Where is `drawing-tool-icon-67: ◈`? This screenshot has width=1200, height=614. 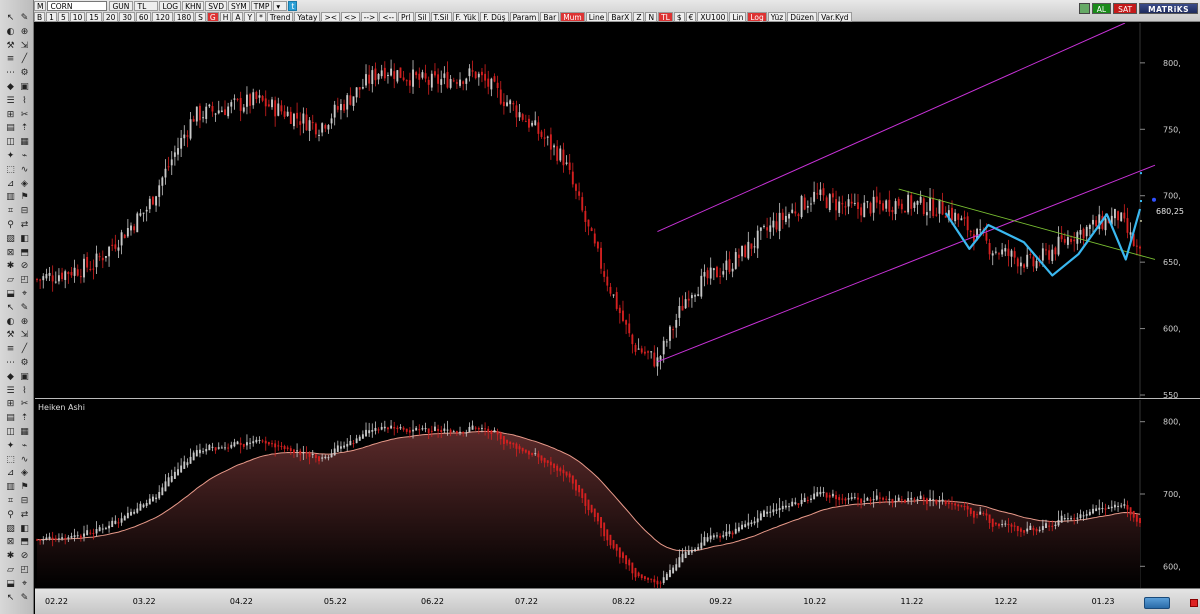
drawing-tool-icon-67: ◈ is located at coordinates (24, 473).